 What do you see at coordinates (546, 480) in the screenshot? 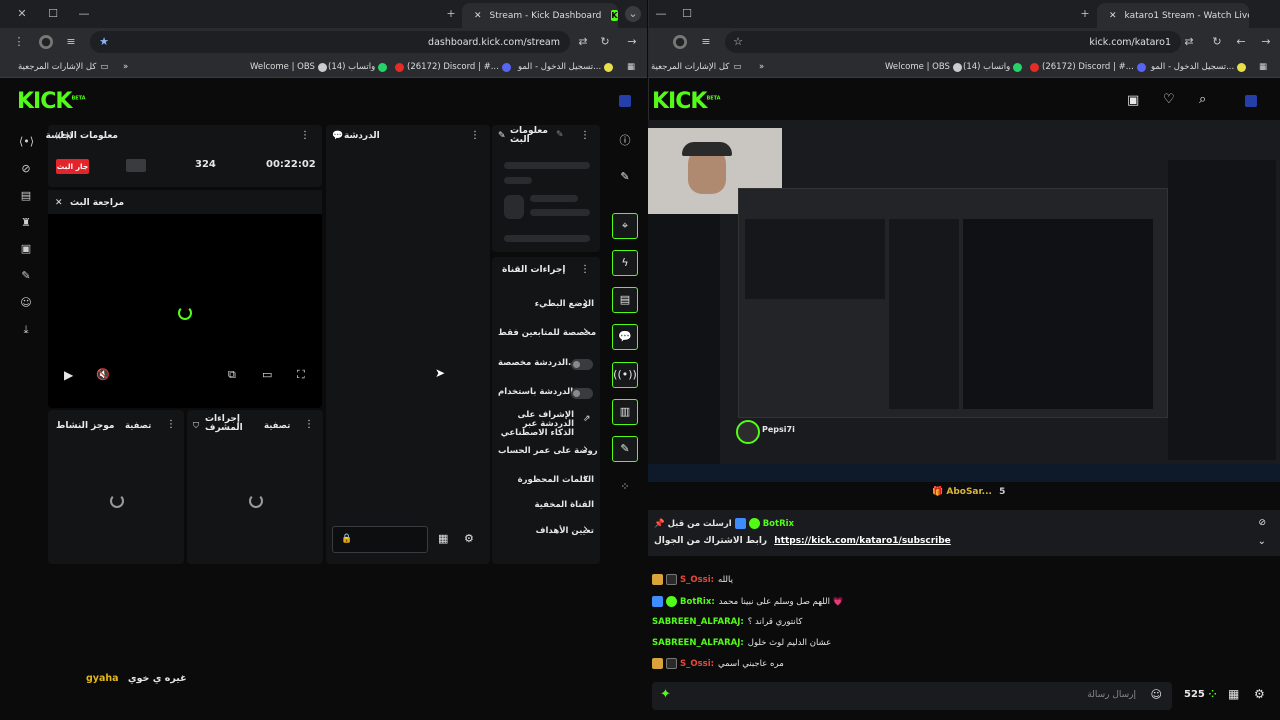
I see `action-banned-words: الكلمات المحظورة` at bounding box center [546, 480].